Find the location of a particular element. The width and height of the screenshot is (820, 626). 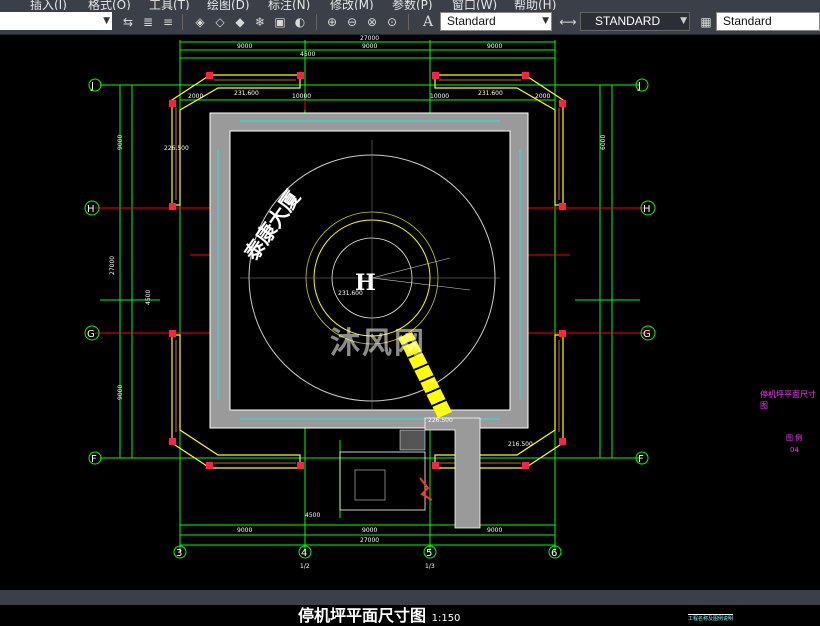

layer-combo: ▼ is located at coordinates (56, 21).